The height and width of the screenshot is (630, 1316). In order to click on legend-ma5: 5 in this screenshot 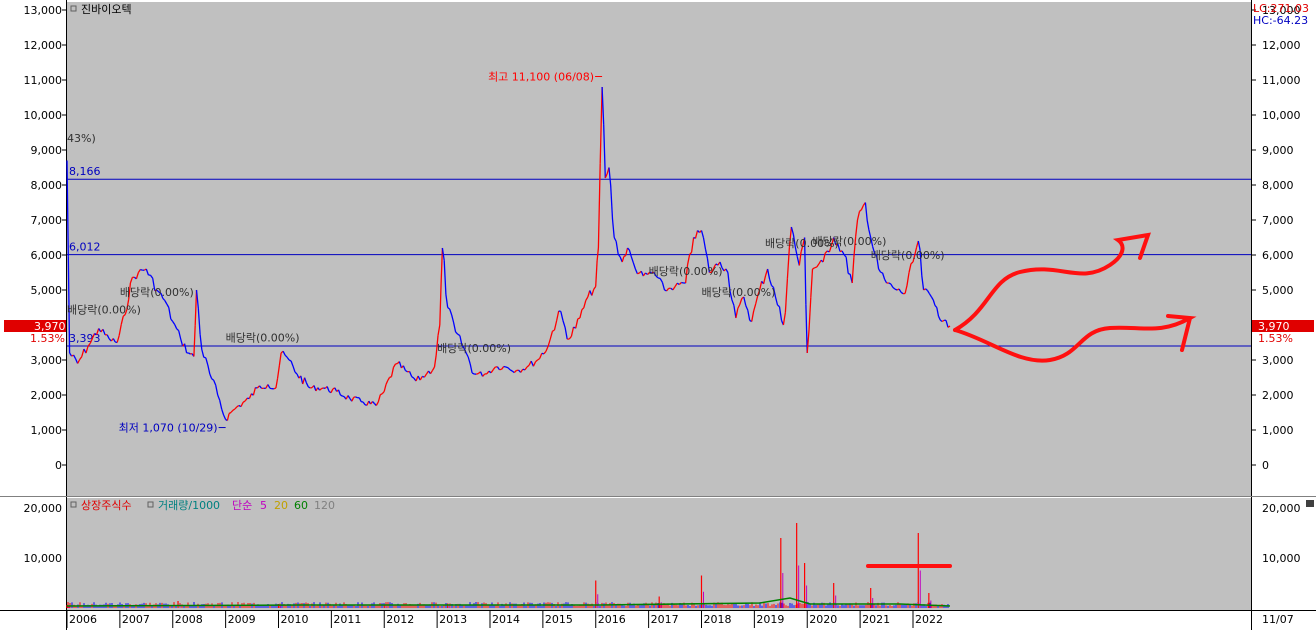, I will do `click(263, 505)`.